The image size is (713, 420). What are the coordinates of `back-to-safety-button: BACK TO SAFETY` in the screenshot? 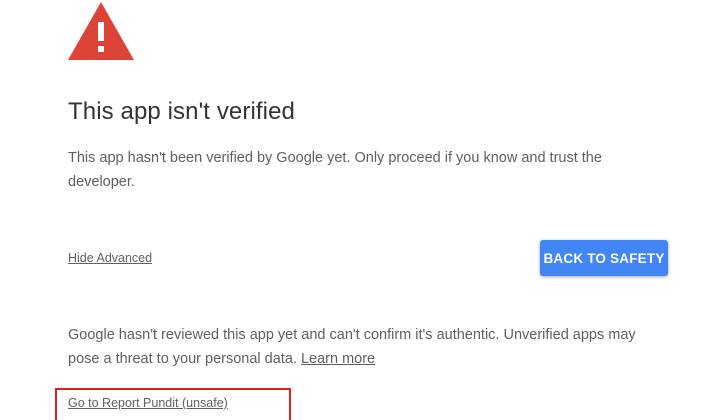 It's located at (604, 258).